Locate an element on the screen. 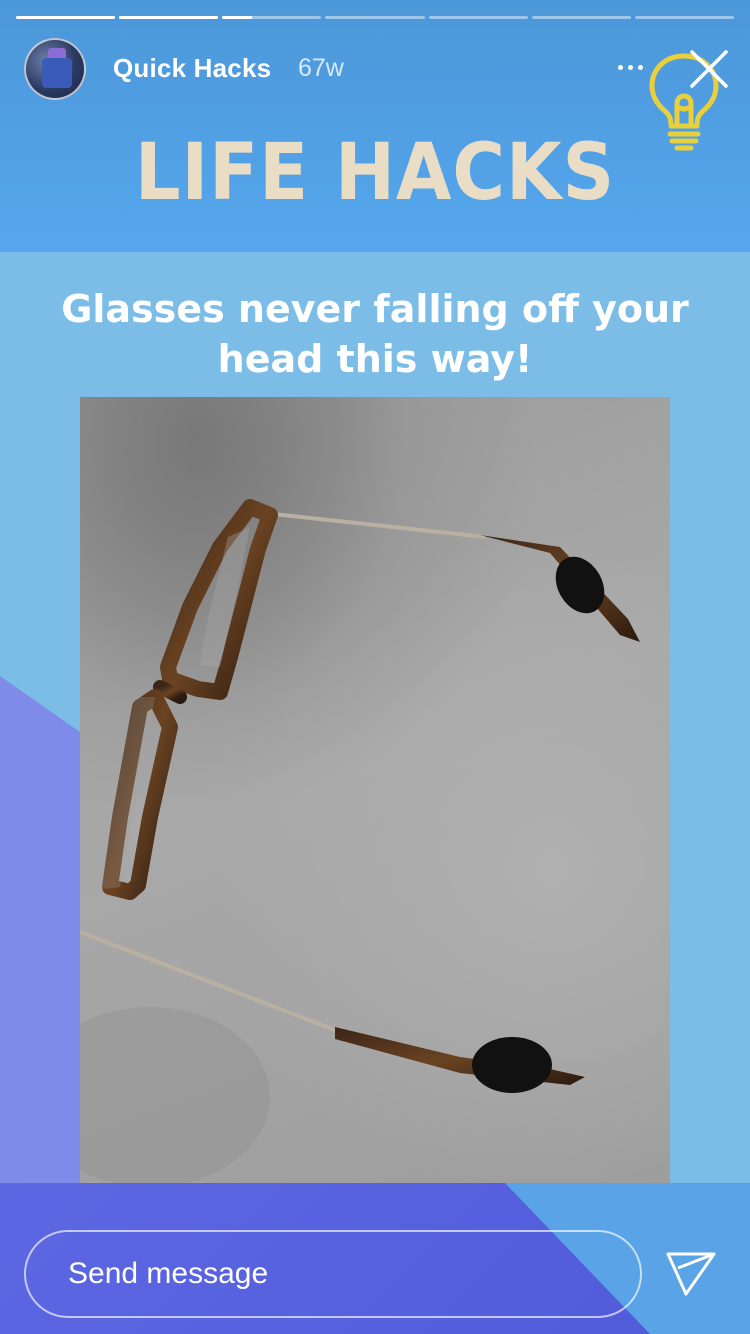  story-progress is located at coordinates (375, 18).